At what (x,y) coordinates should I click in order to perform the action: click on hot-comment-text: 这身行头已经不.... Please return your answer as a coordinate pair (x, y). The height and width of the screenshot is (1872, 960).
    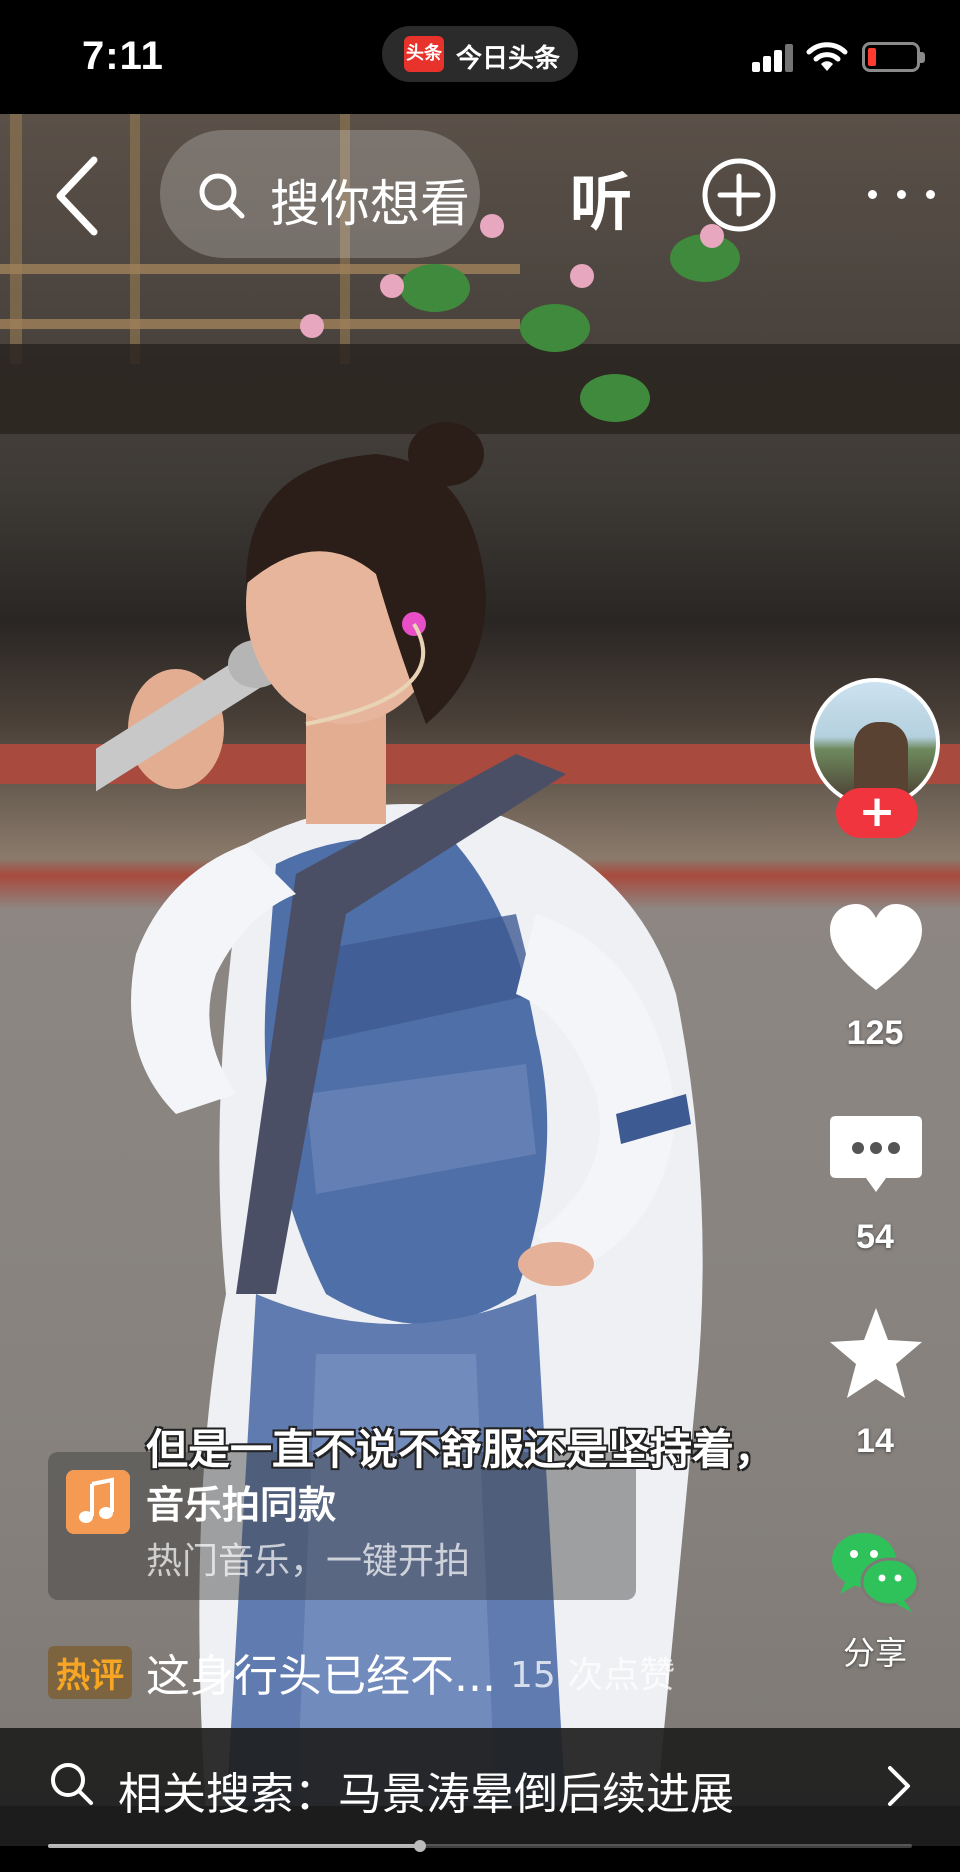
    Looking at the image, I should click on (321, 1676).